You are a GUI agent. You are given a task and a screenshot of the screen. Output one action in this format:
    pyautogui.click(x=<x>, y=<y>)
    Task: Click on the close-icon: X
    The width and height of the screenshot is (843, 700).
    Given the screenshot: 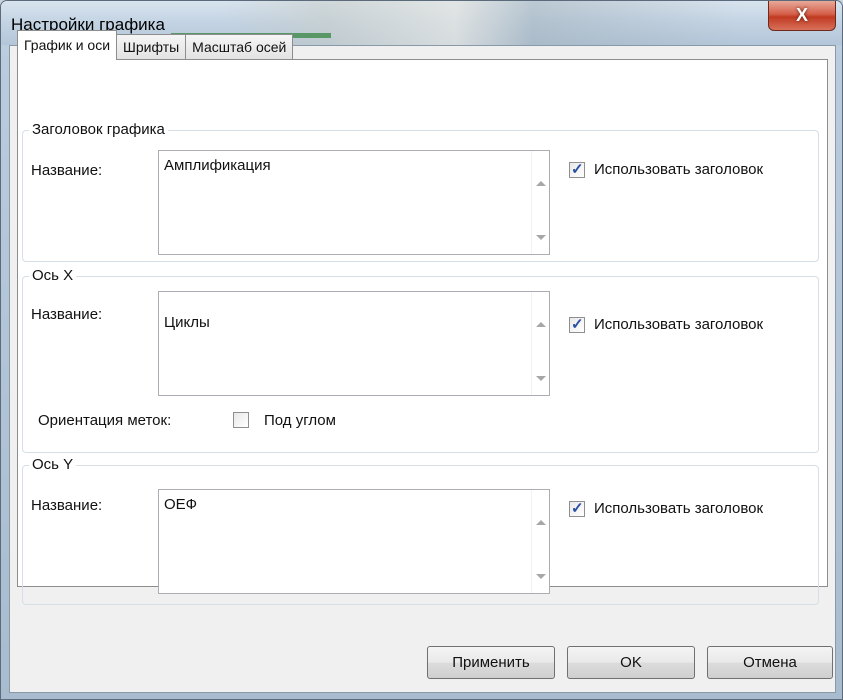 What is the action you would take?
    pyautogui.click(x=801, y=15)
    